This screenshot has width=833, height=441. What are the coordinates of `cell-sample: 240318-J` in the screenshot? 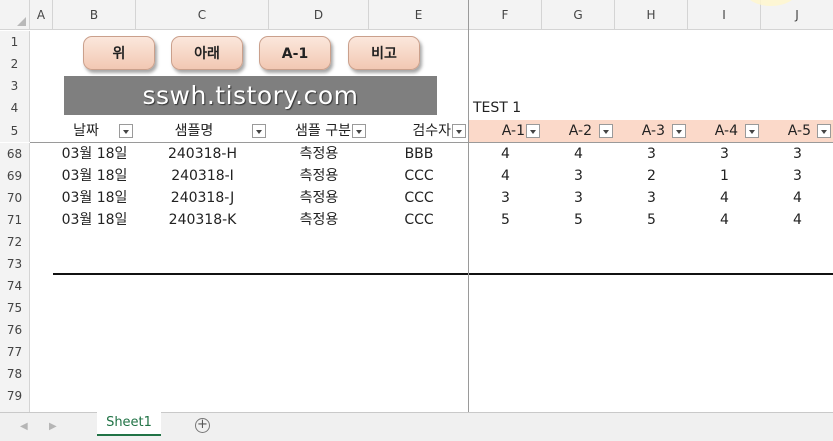 It's located at (202, 198).